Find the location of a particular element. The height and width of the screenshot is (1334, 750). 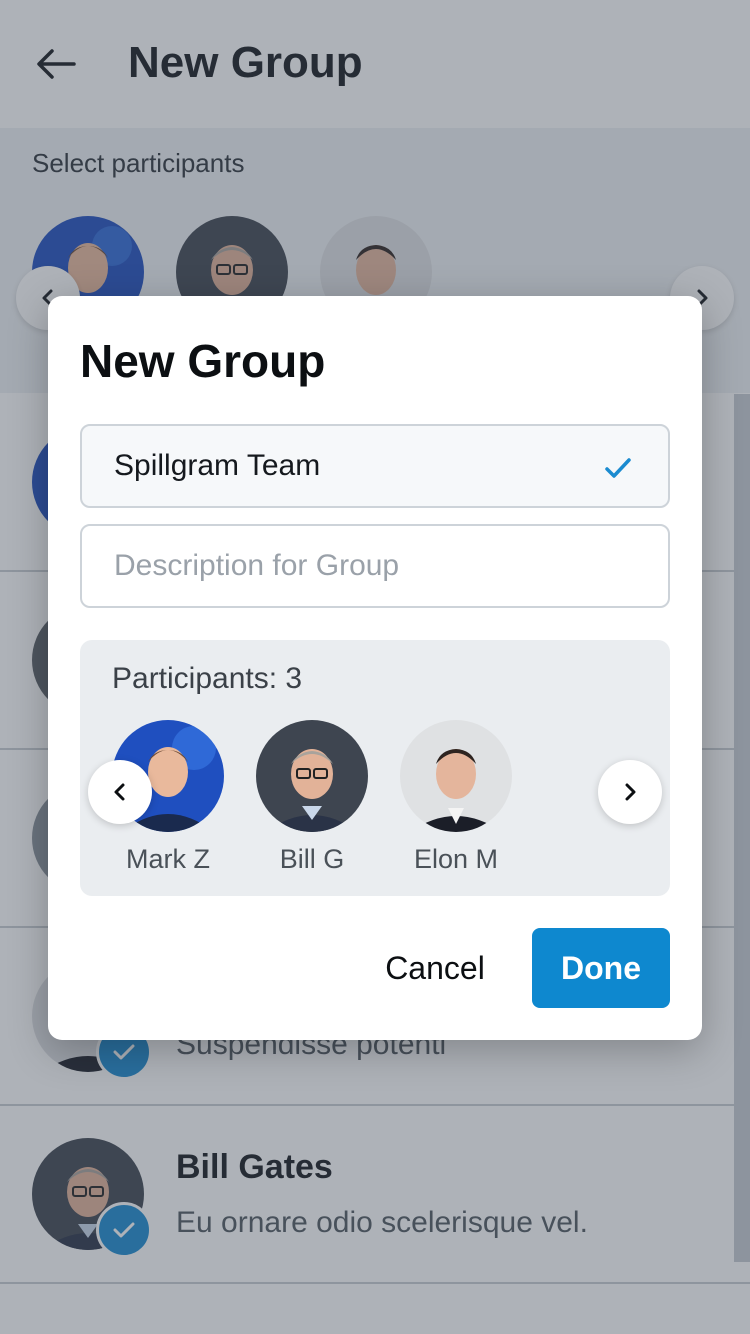

chevron-right-icon is located at coordinates (630, 792).